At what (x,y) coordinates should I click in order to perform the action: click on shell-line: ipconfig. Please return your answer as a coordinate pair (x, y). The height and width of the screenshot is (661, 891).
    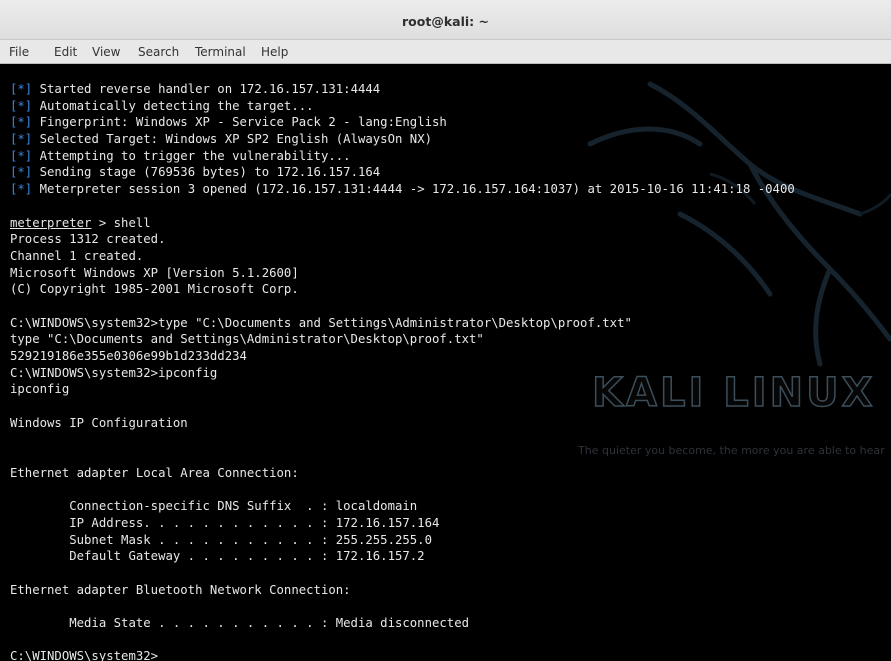
    Looking at the image, I should click on (40, 389).